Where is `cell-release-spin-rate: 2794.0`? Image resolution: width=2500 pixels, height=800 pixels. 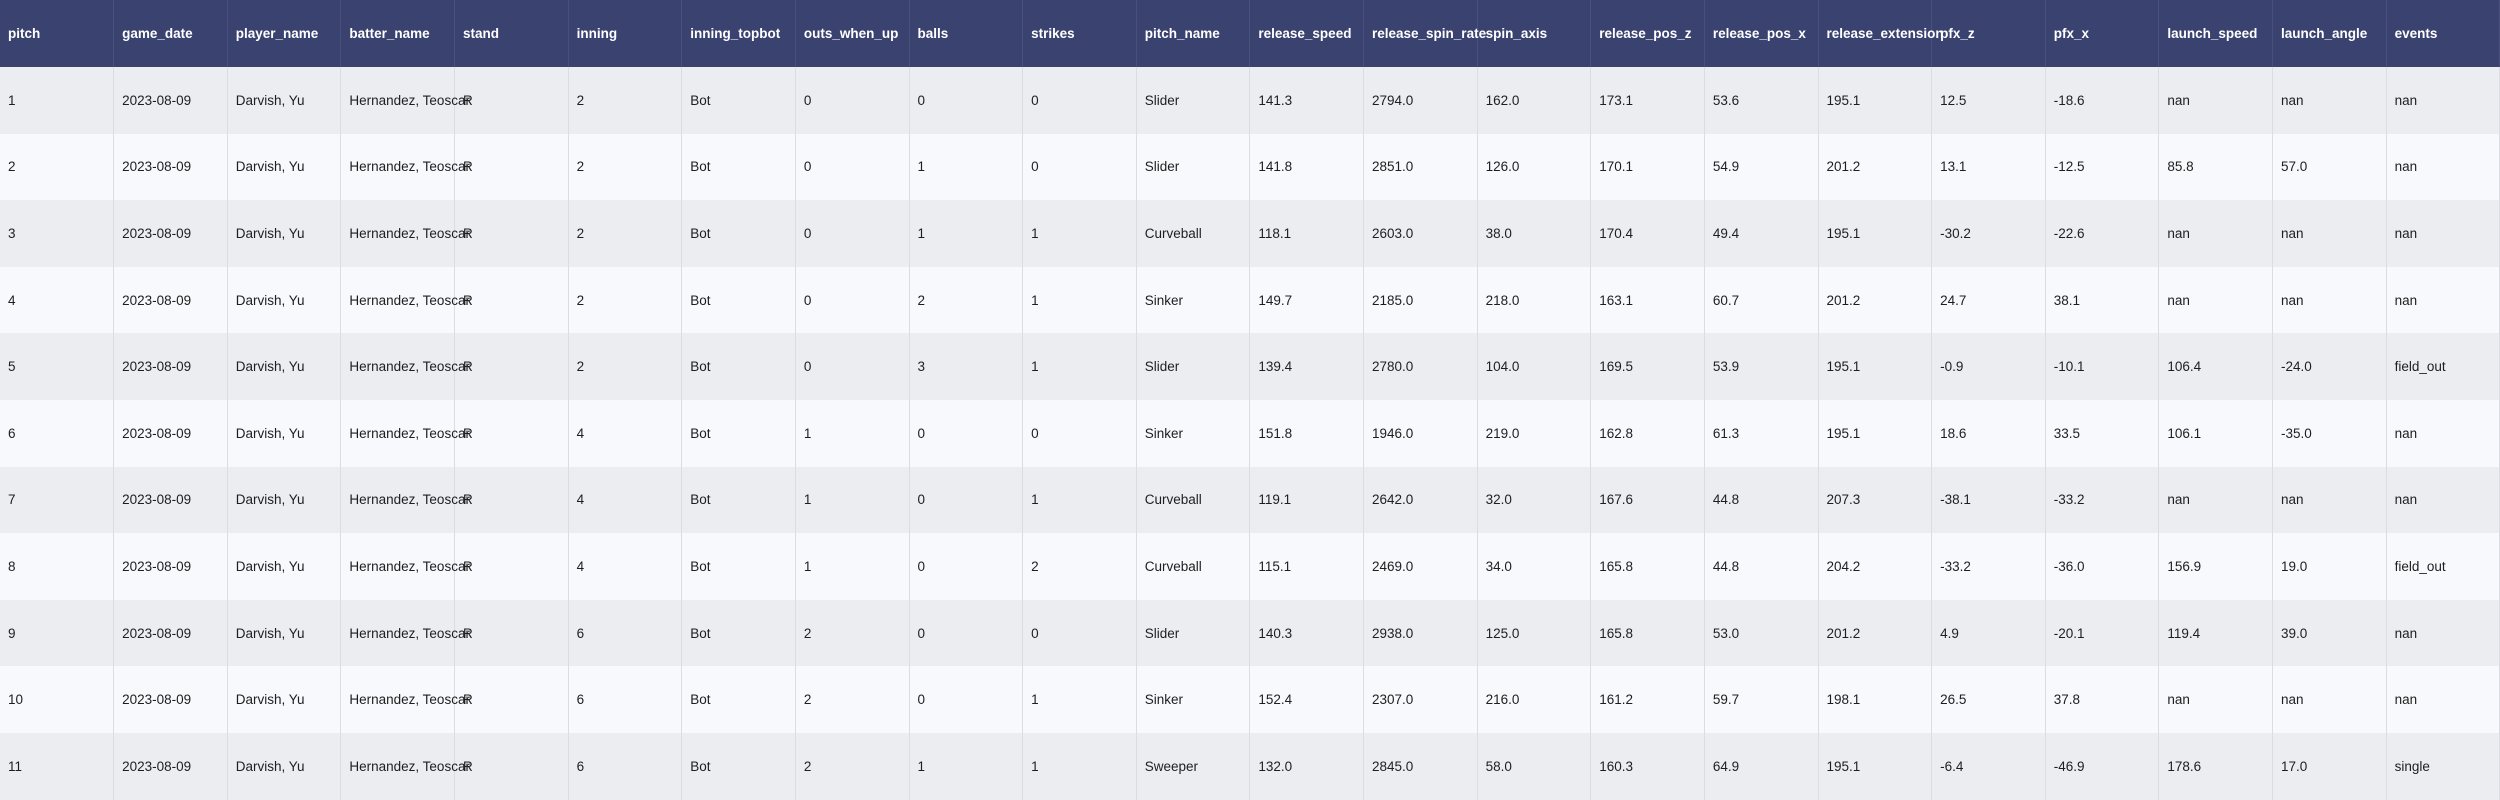
cell-release-spin-rate: 2794.0 is located at coordinates (1420, 100).